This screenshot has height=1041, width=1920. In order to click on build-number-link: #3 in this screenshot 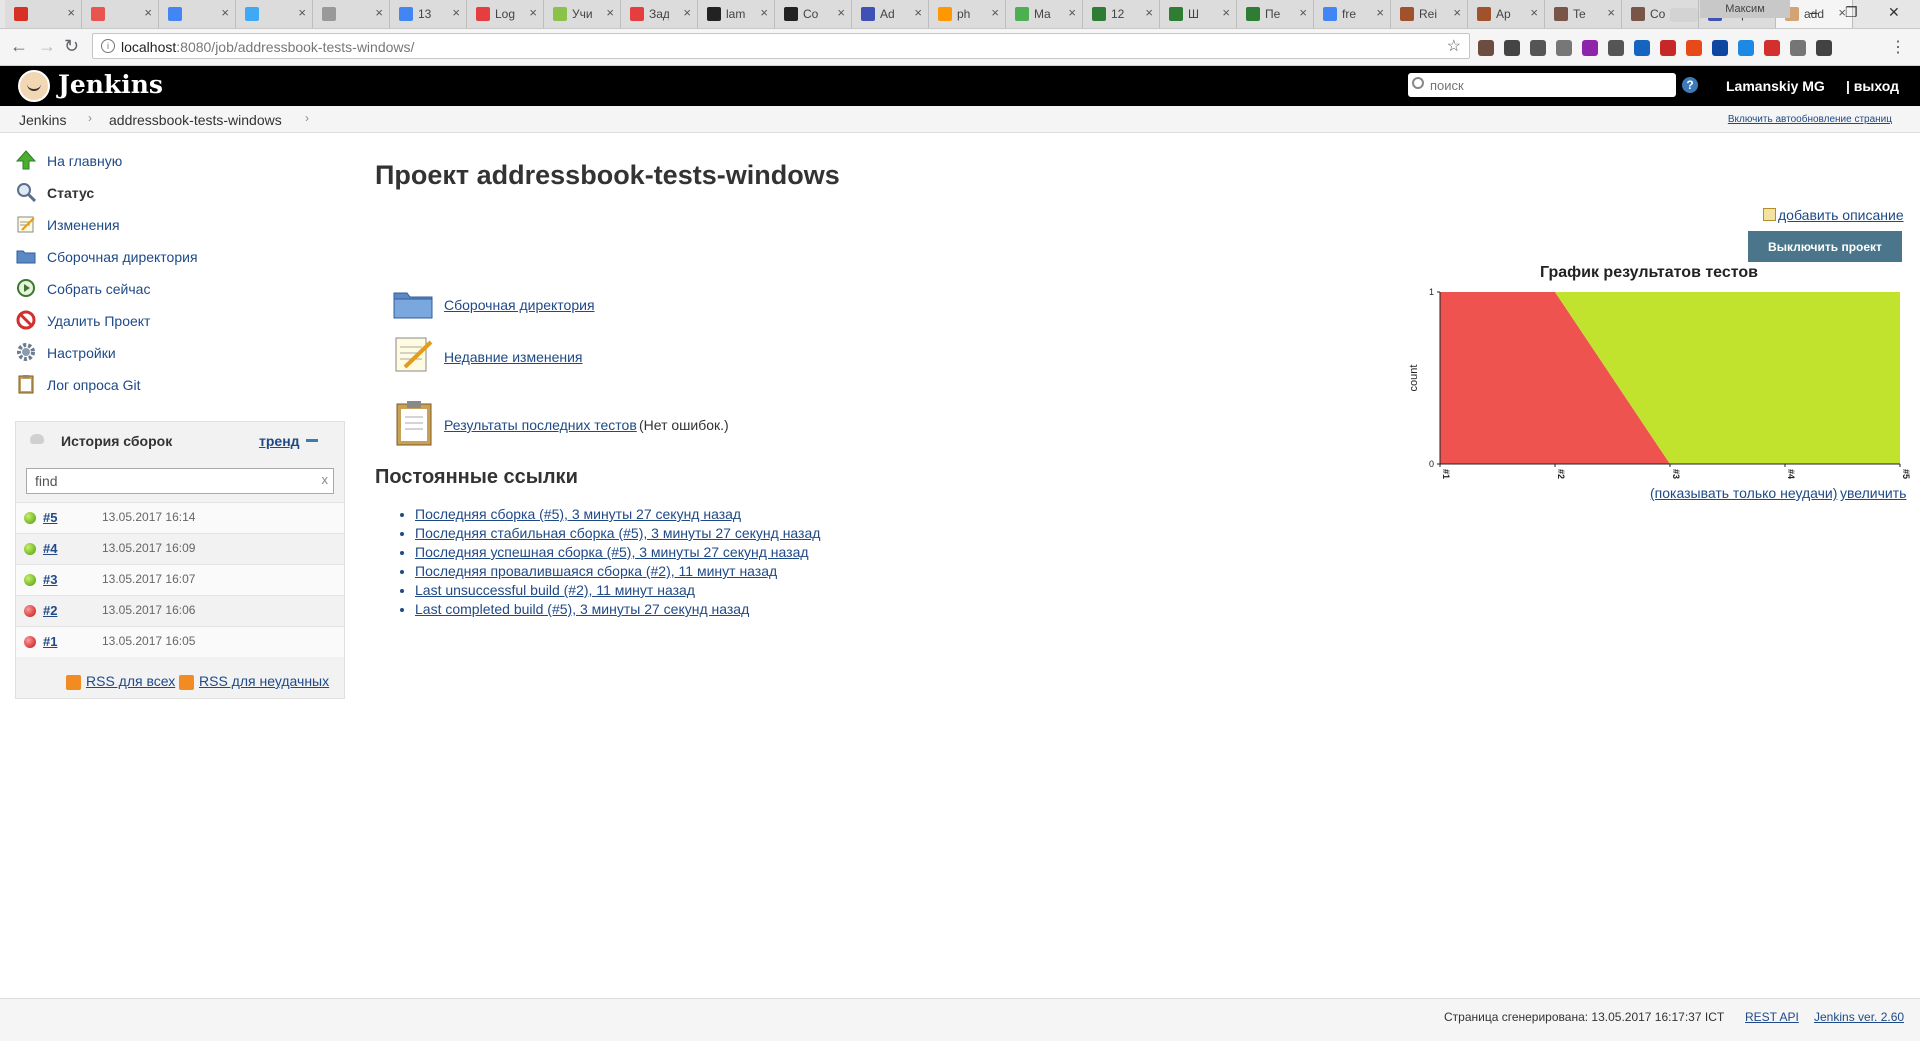, I will do `click(50, 579)`.